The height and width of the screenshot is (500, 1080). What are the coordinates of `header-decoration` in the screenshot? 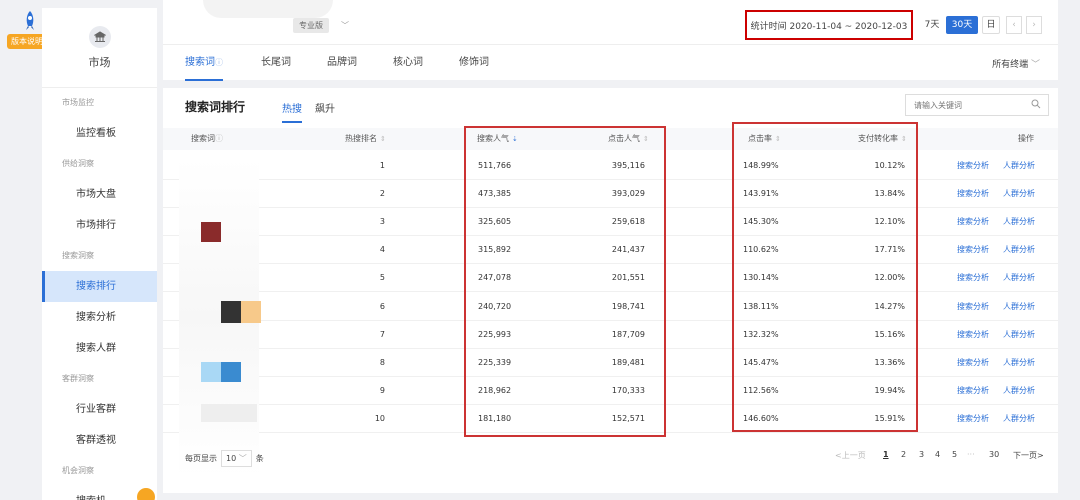 It's located at (268, 9).